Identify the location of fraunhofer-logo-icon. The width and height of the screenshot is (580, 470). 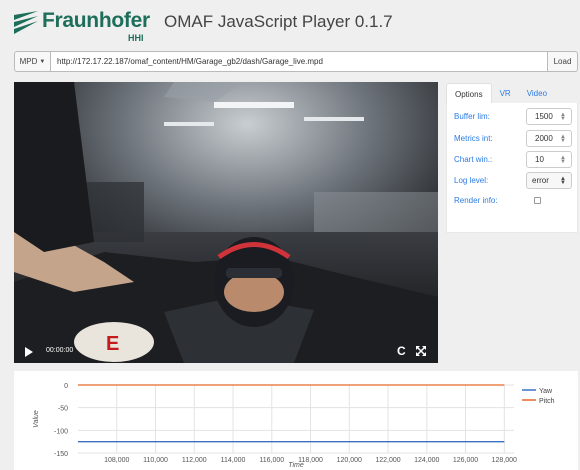
(26, 22).